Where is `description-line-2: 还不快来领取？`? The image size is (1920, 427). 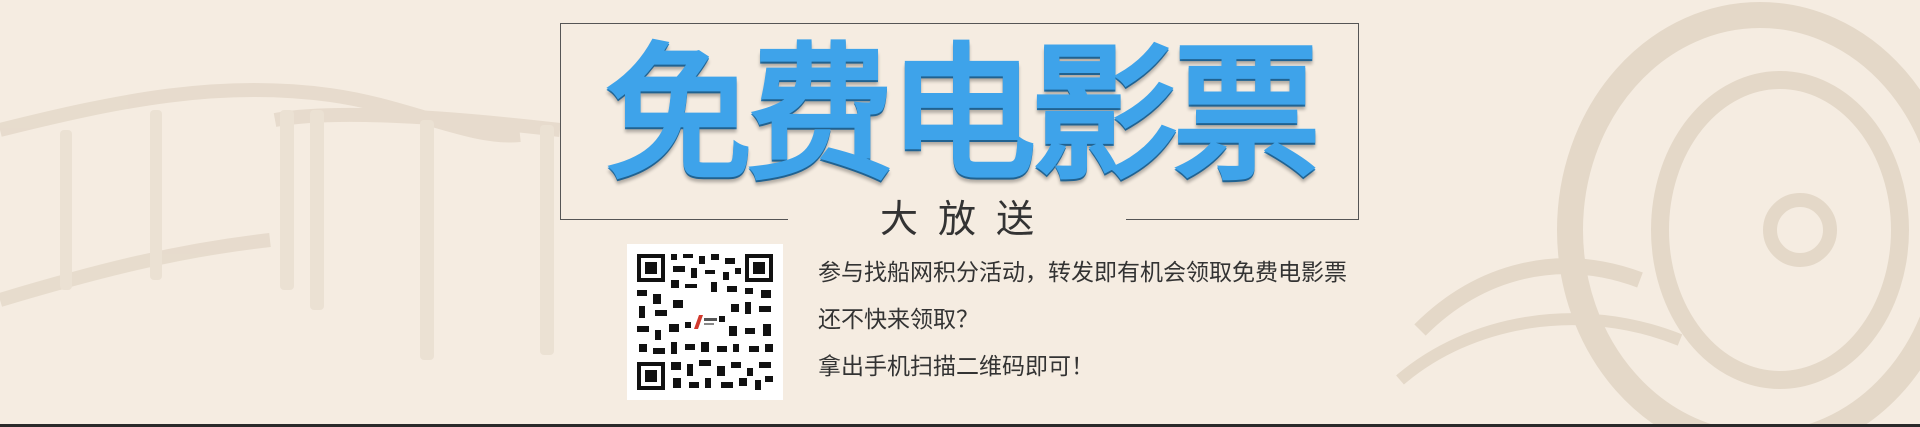 description-line-2: 还不快来领取？ is located at coordinates (898, 320).